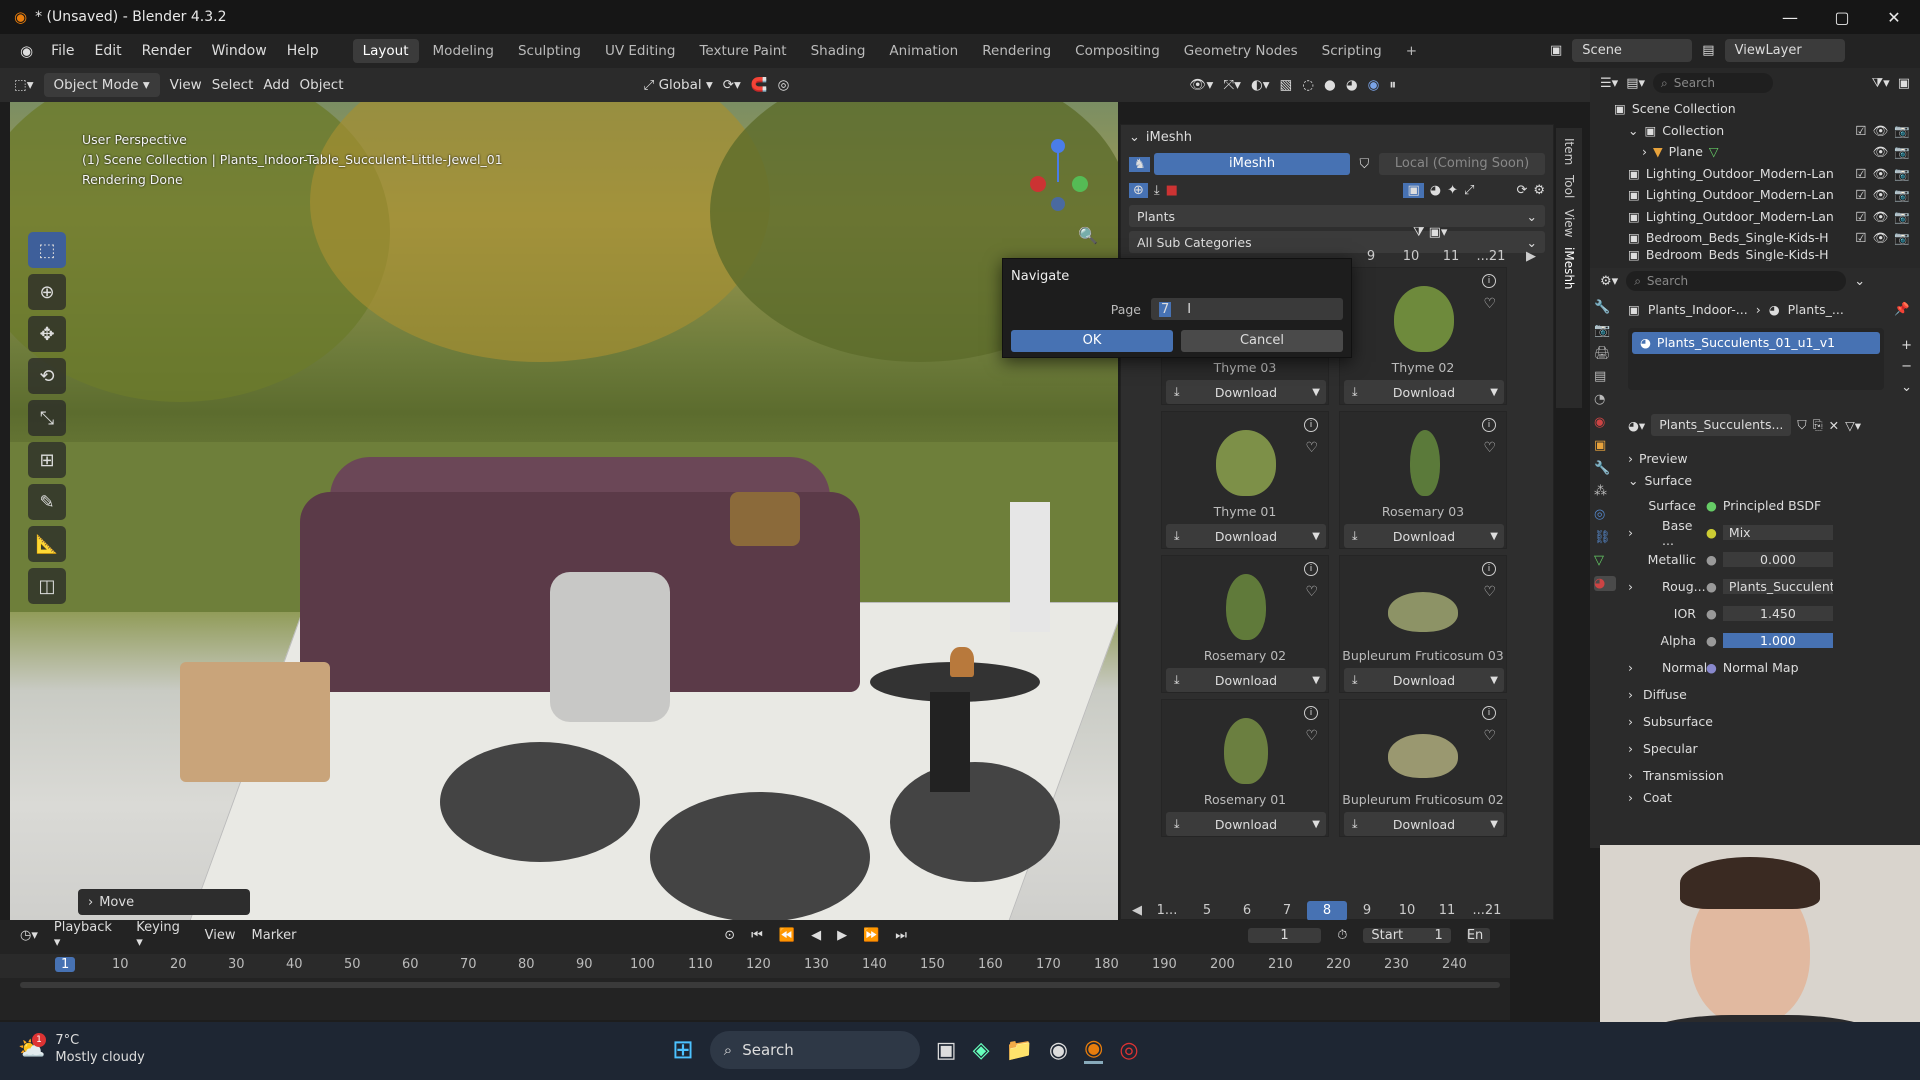  I want to click on outliner-item: Plane, so click(1686, 152).